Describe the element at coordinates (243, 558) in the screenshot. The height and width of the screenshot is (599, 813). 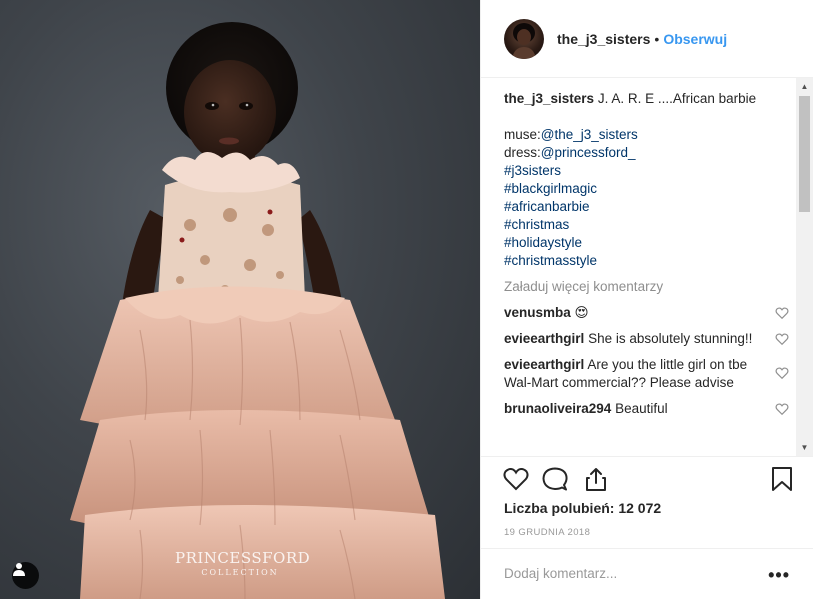
I see `watermark-main: PRINCESSFORD` at that location.